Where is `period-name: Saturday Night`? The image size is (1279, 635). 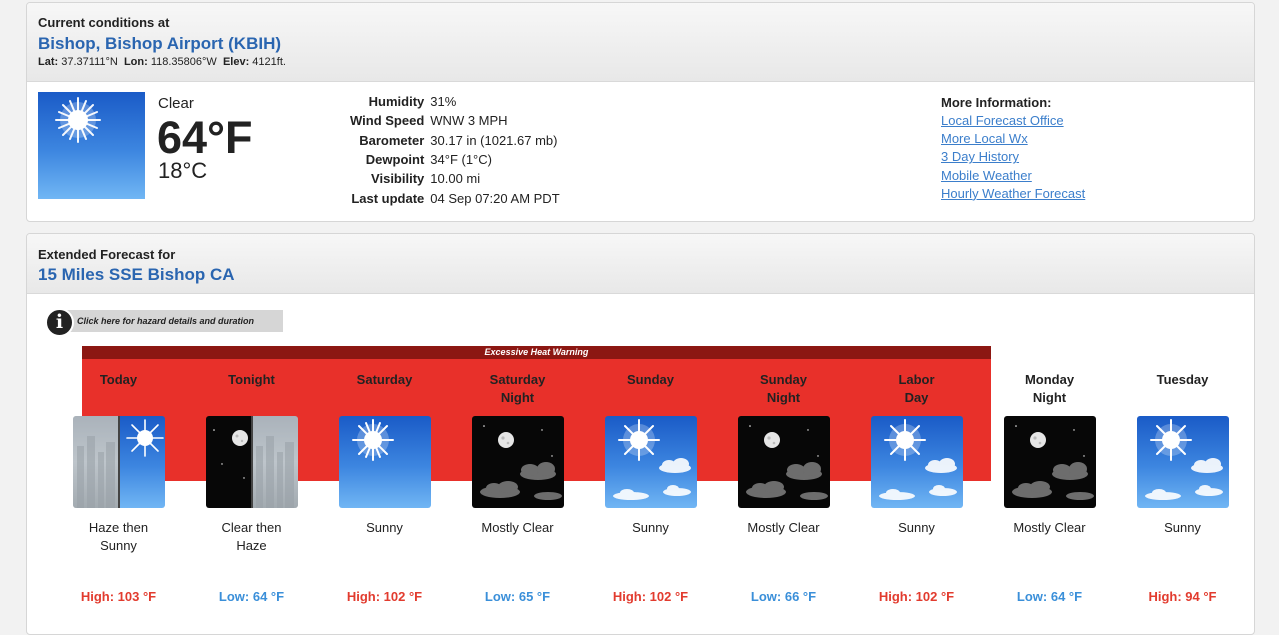 period-name: Saturday Night is located at coordinates (517, 389).